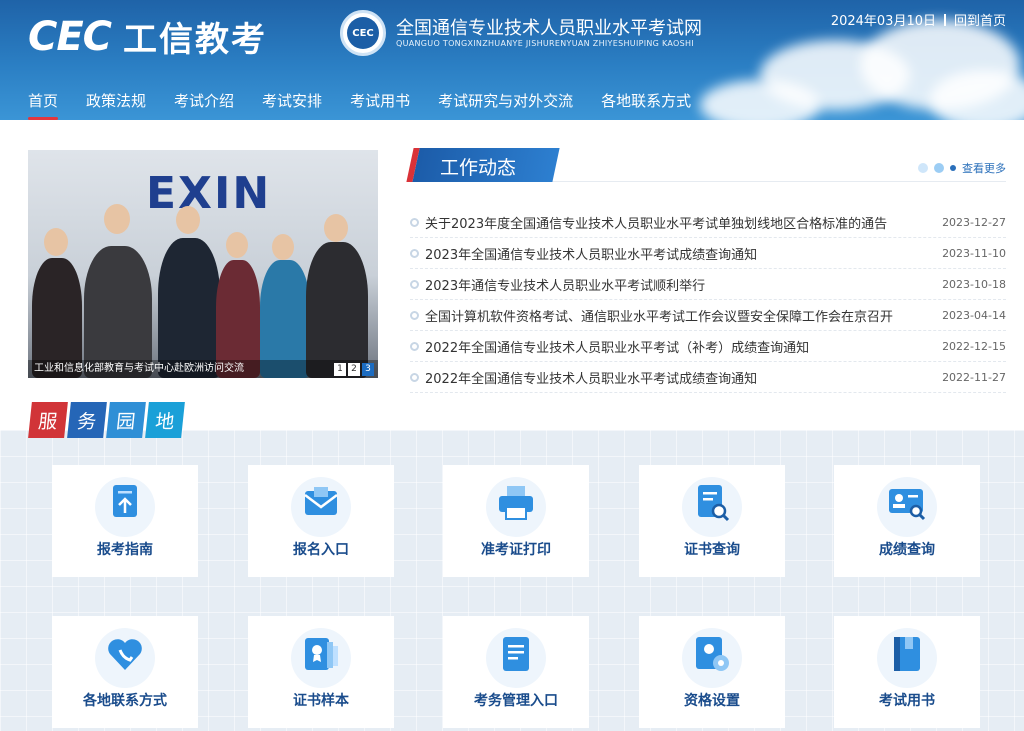  I want to click on top-right-bar: 2024年03月10日 回到首页, so click(918, 19).